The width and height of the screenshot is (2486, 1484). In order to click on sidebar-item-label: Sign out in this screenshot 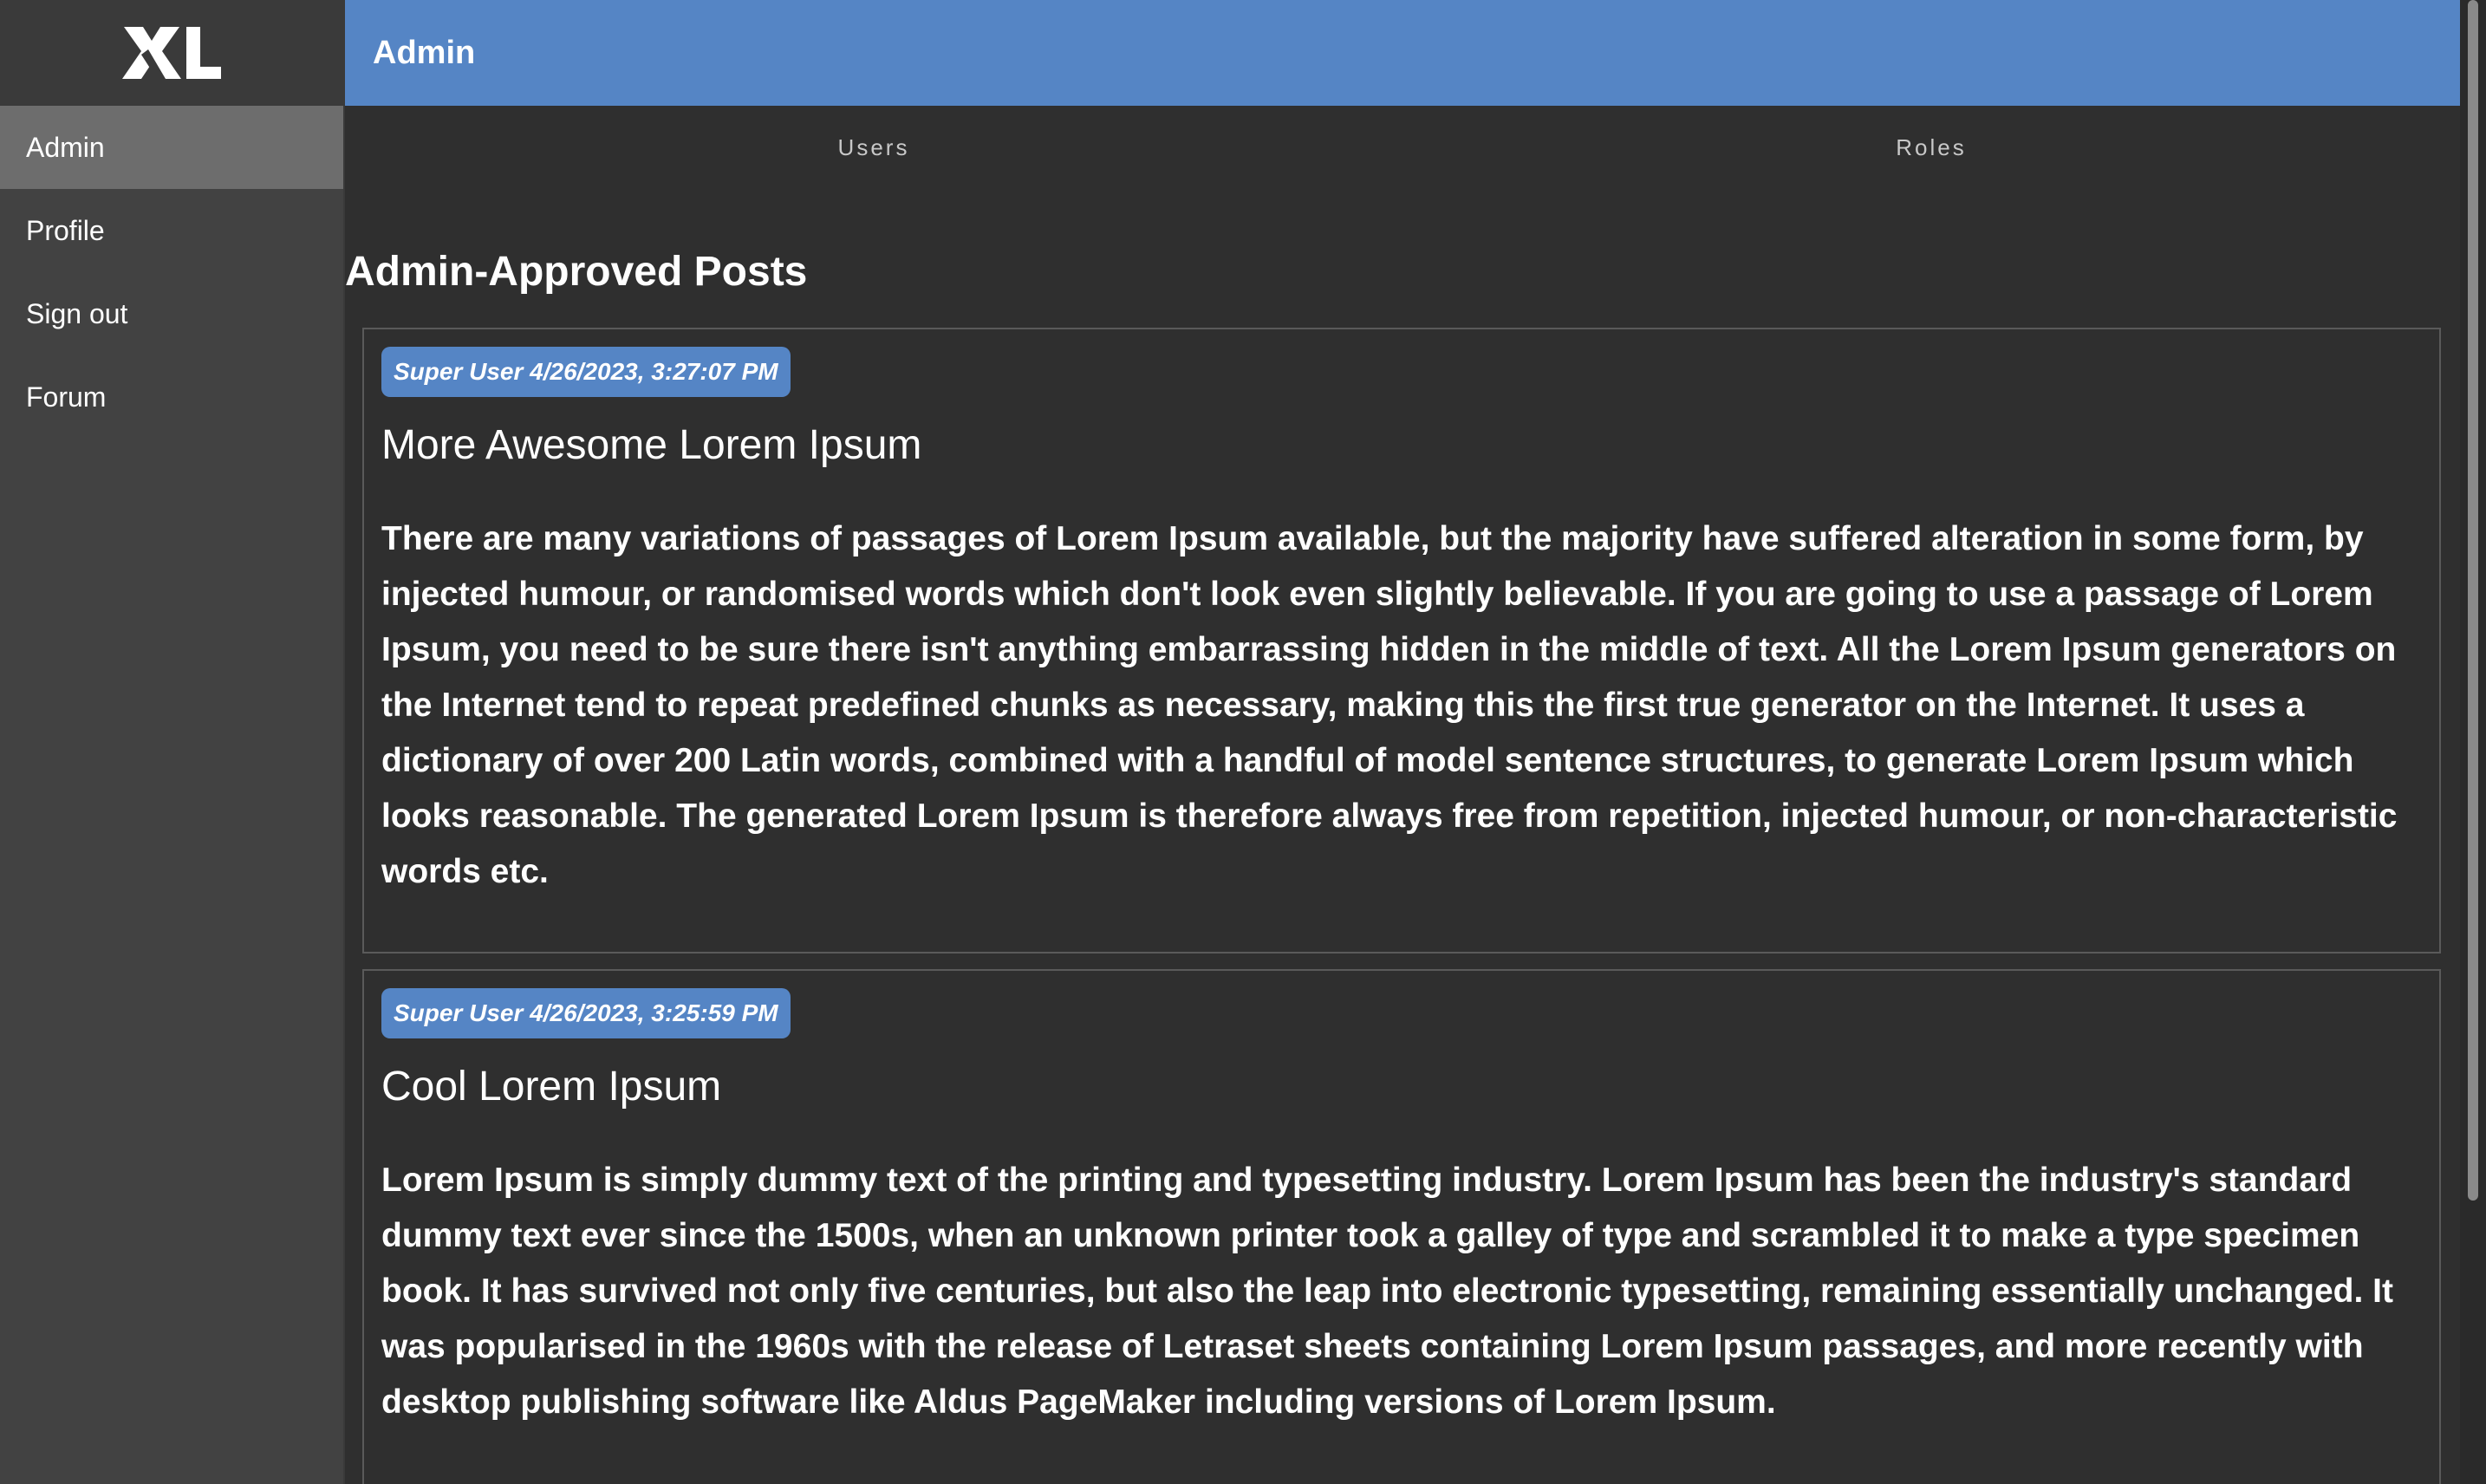, I will do `click(77, 313)`.